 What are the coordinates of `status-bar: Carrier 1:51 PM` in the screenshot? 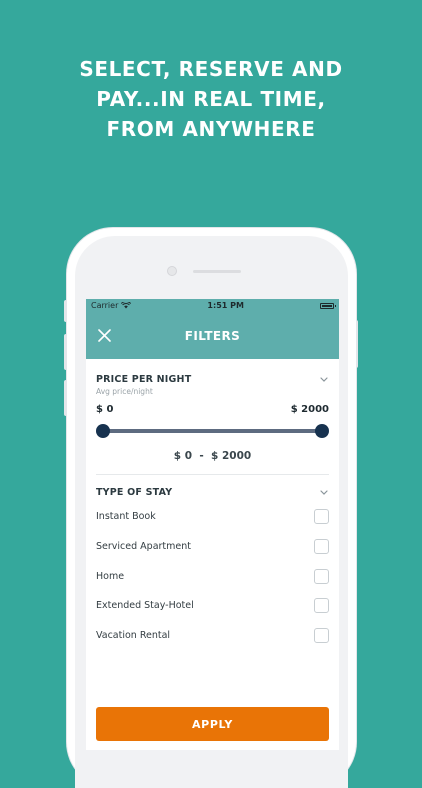 It's located at (212, 305).